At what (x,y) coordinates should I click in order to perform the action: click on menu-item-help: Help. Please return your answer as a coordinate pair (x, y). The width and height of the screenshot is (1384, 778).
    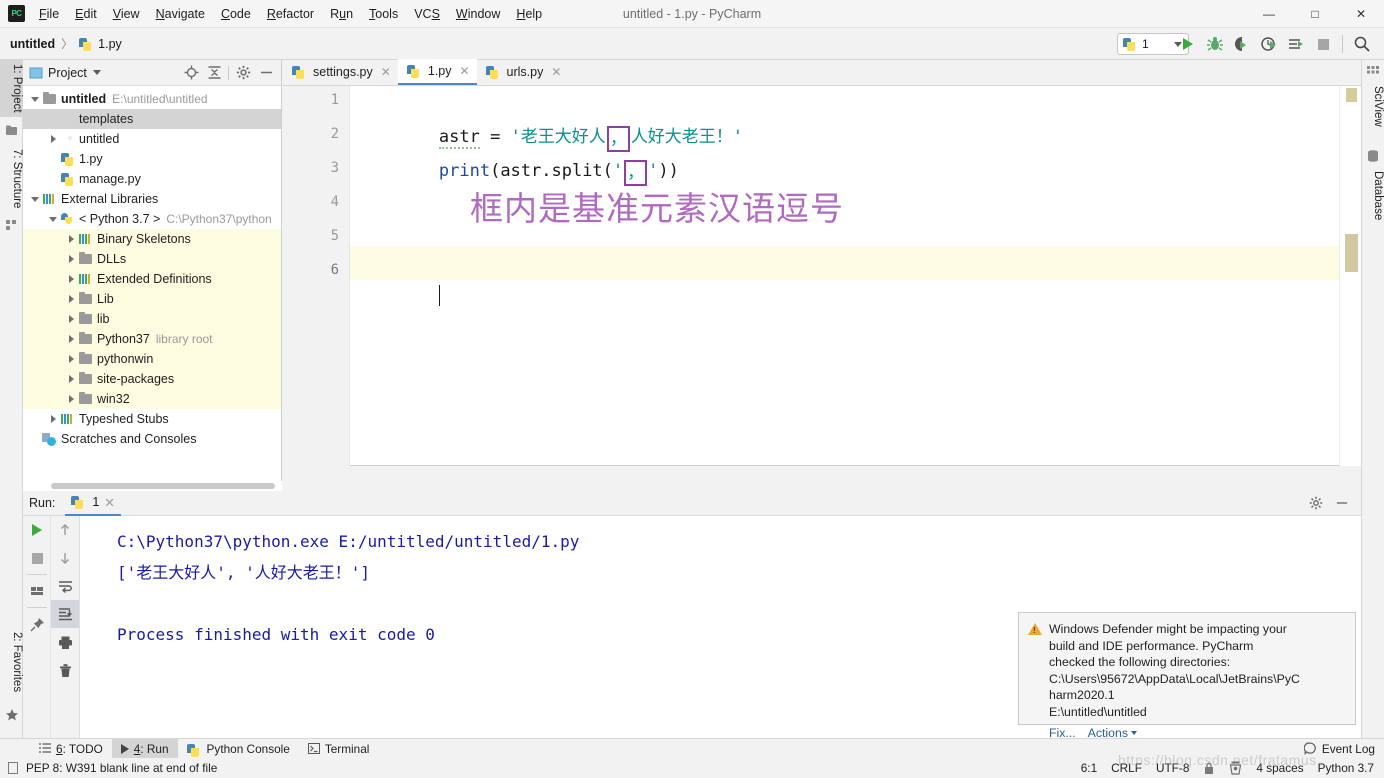
    Looking at the image, I should click on (529, 14).